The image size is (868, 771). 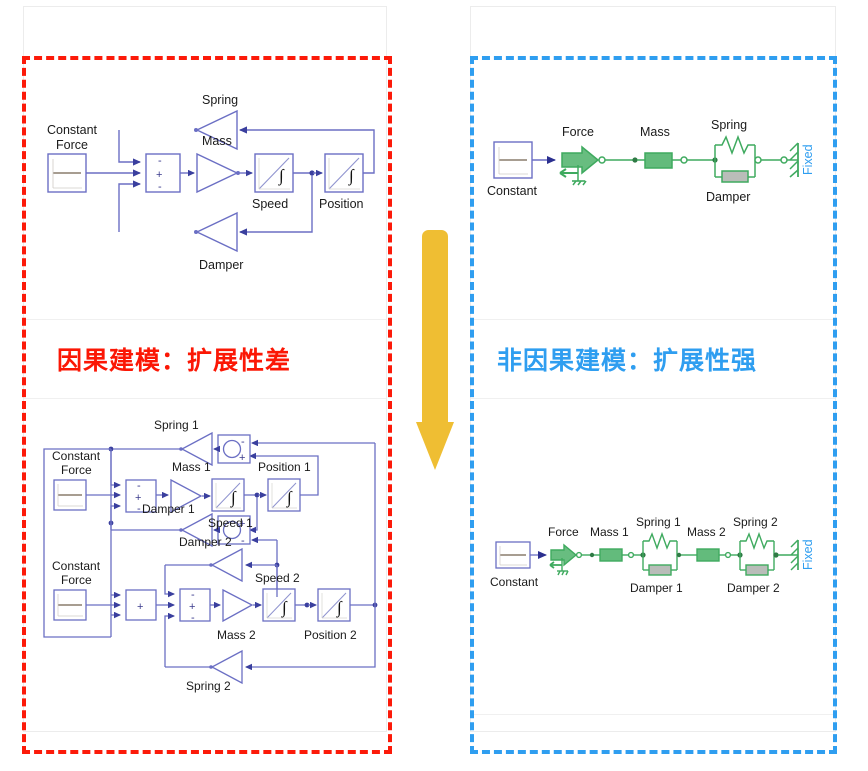 What do you see at coordinates (270, 204) in the screenshot?
I see `speed-label: Speed` at bounding box center [270, 204].